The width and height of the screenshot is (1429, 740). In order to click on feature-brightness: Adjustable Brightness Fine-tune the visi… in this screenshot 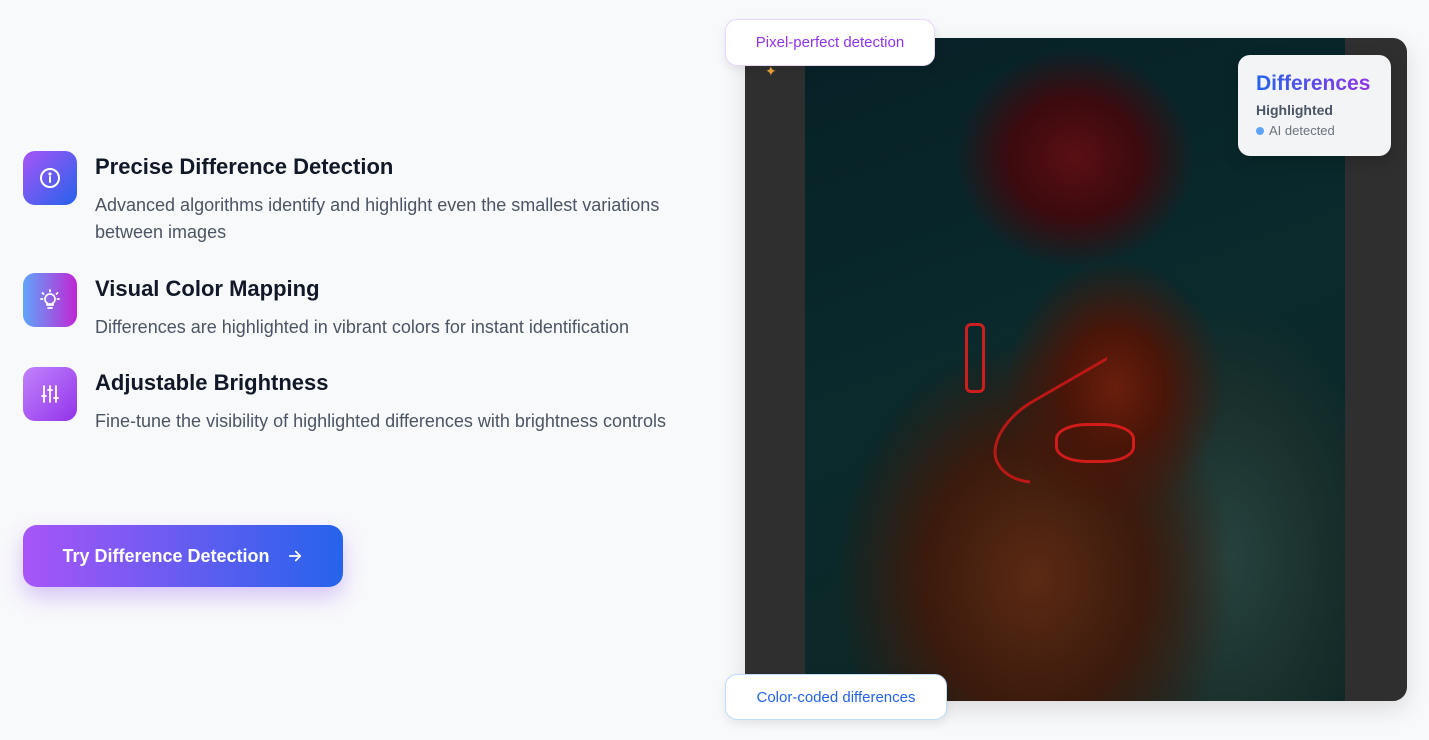, I will do `click(358, 401)`.